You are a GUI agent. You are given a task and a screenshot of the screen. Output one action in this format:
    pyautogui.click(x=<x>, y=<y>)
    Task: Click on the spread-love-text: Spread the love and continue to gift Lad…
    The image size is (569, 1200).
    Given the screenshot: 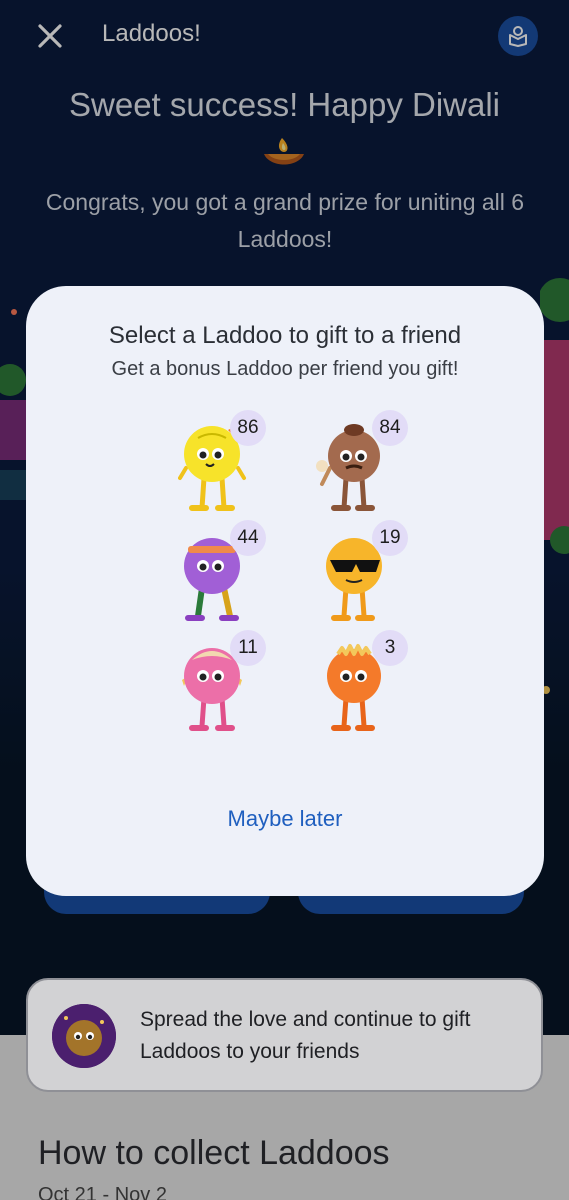 What is the action you would take?
    pyautogui.click(x=305, y=1035)
    